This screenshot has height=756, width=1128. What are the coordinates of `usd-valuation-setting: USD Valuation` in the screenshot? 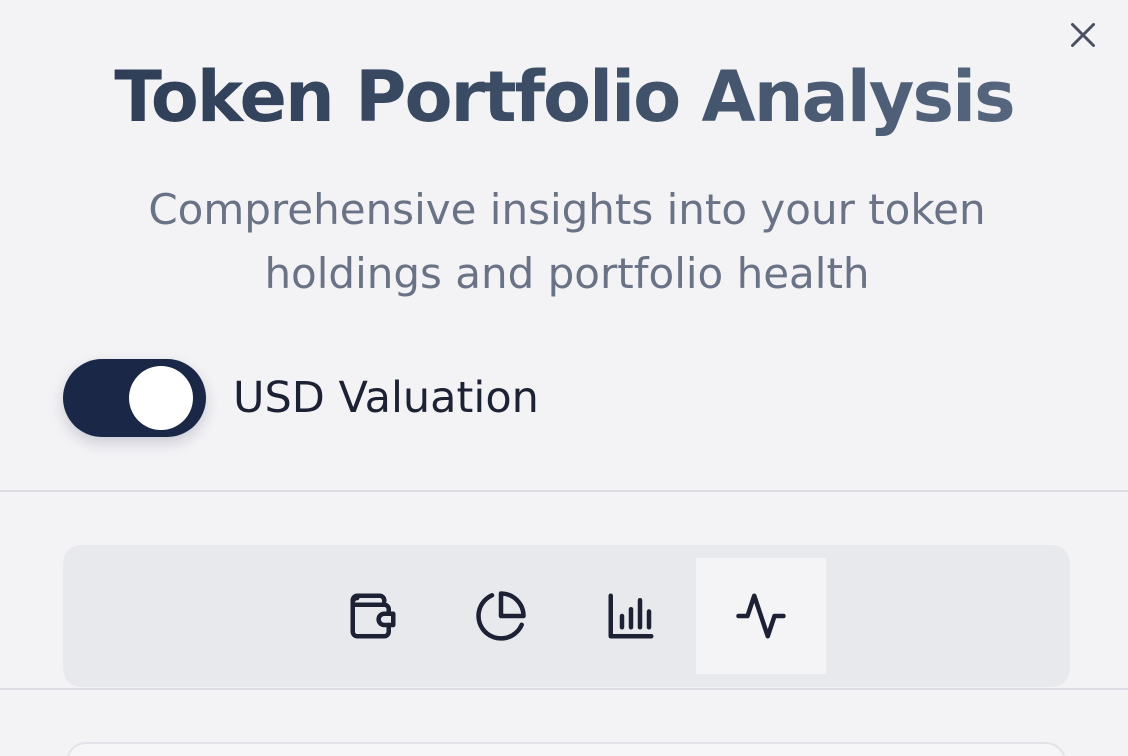 It's located at (301, 398).